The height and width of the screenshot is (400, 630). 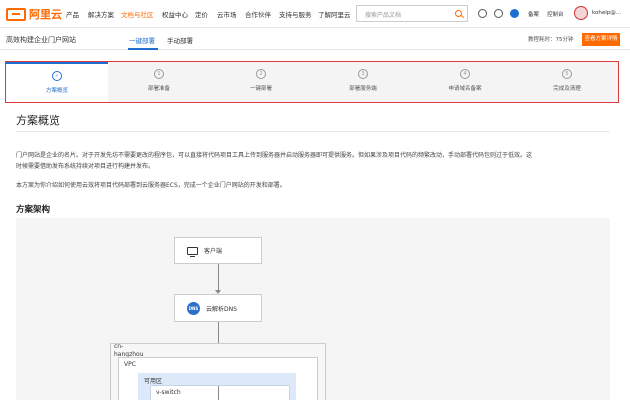 What do you see at coordinates (313, 131) in the screenshot?
I see `title-divider` at bounding box center [313, 131].